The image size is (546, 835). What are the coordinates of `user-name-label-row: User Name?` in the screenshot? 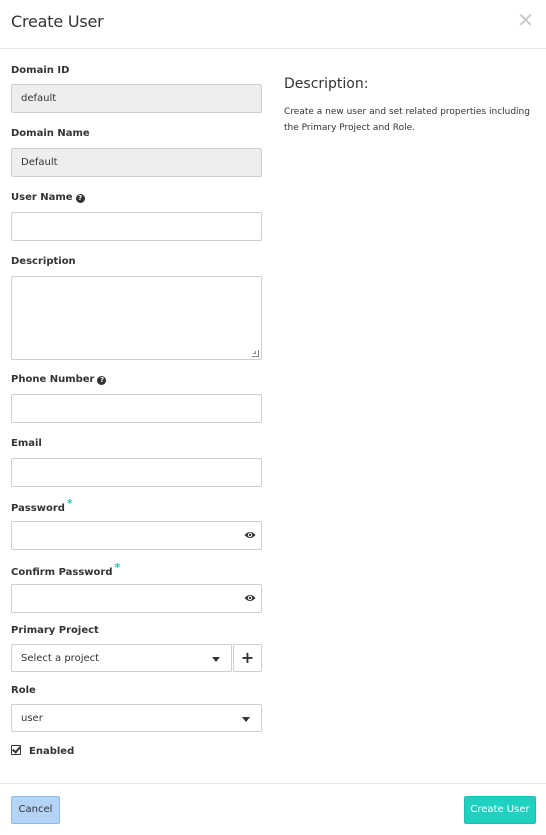 It's located at (48, 197).